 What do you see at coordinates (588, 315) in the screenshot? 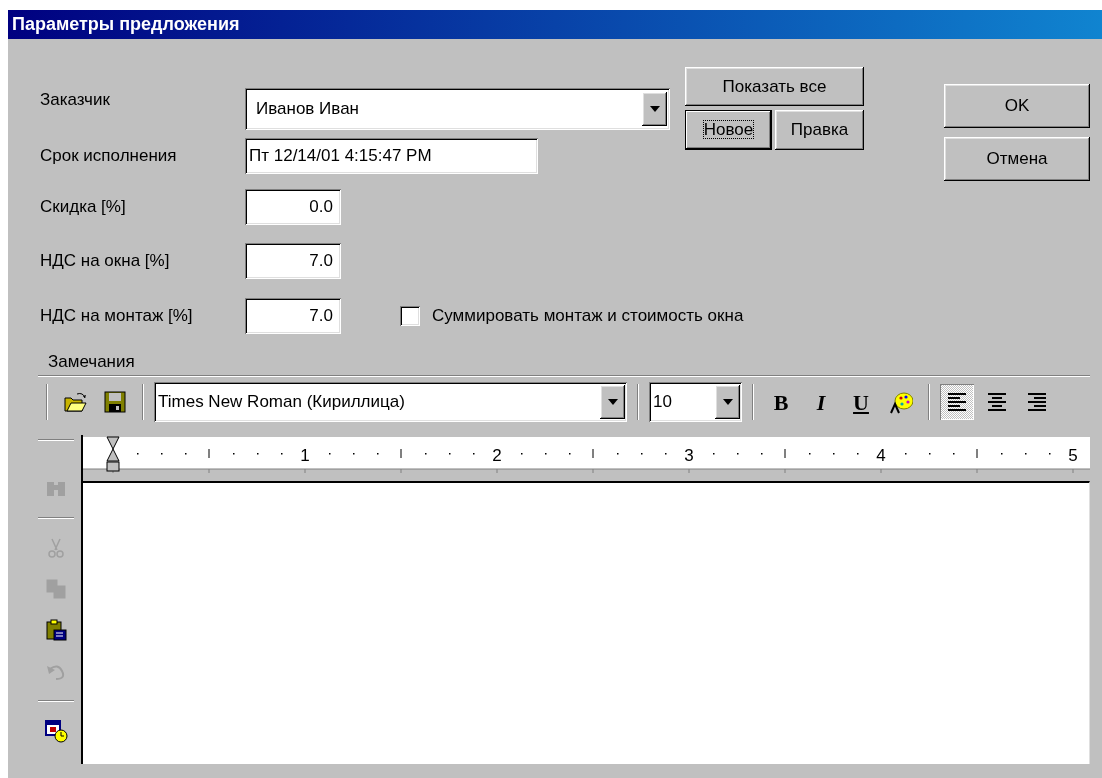
I see `checkbox-label: Суммировать монтаж и стоимость окна` at bounding box center [588, 315].